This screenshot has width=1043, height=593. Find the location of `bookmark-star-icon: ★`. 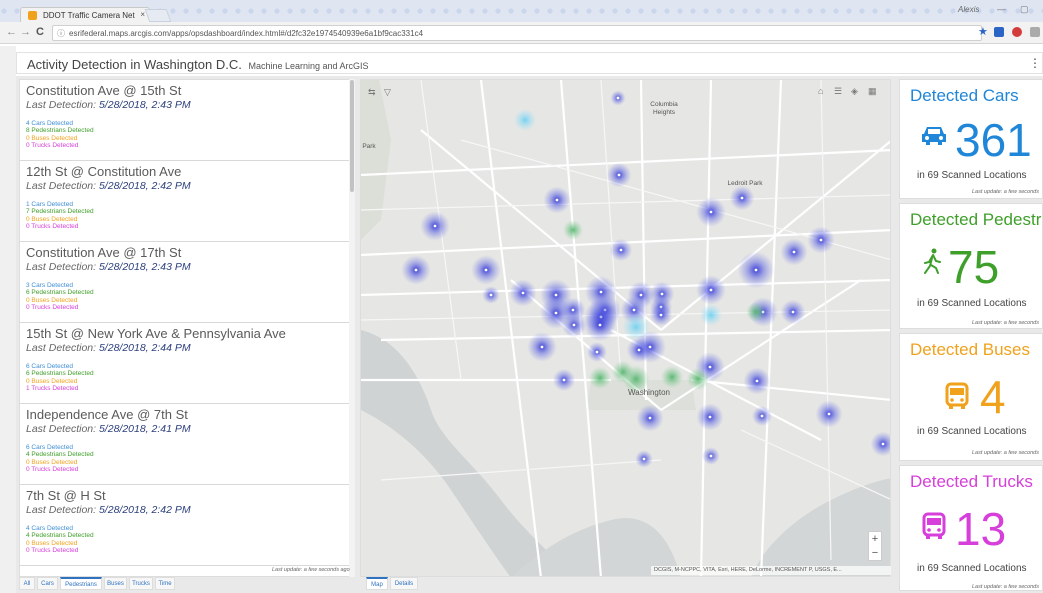

bookmark-star-icon: ★ is located at coordinates (983, 31).